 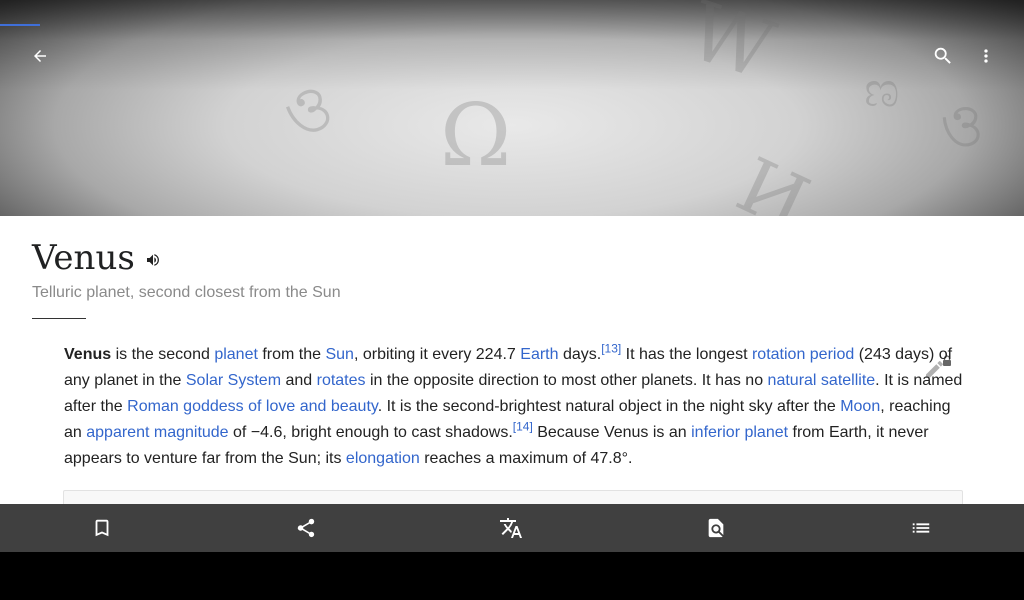 What do you see at coordinates (20, 25) in the screenshot?
I see `loading-progress-bar` at bounding box center [20, 25].